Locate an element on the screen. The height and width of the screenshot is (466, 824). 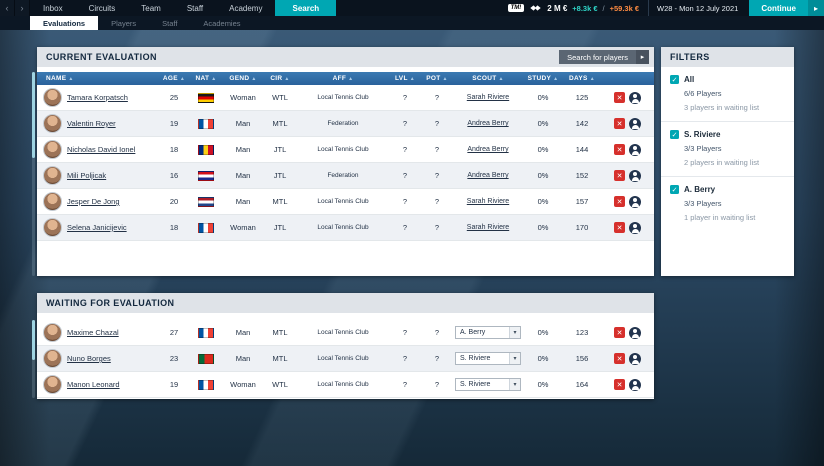
column-header-gend: GEND ▲ is located at coordinates (243, 78).